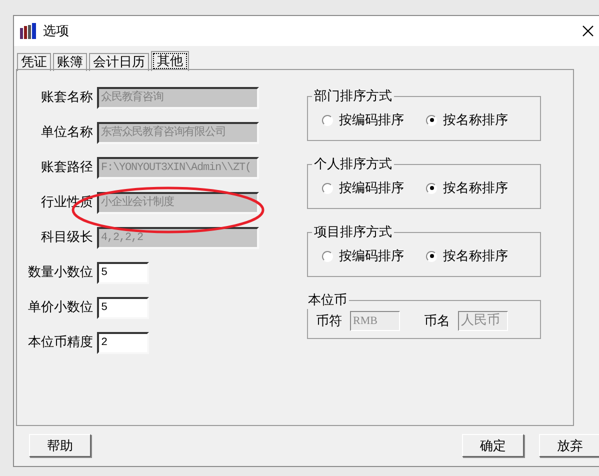 Image resolution: width=599 pixels, height=476 pixels. I want to click on field-label: 账套名称, so click(66, 98).